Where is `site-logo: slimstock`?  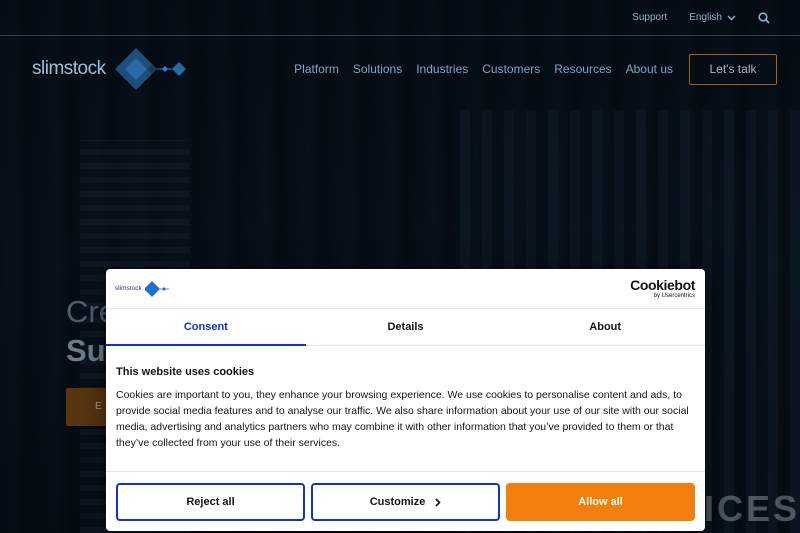
site-logo: slimstock is located at coordinates (111, 69).